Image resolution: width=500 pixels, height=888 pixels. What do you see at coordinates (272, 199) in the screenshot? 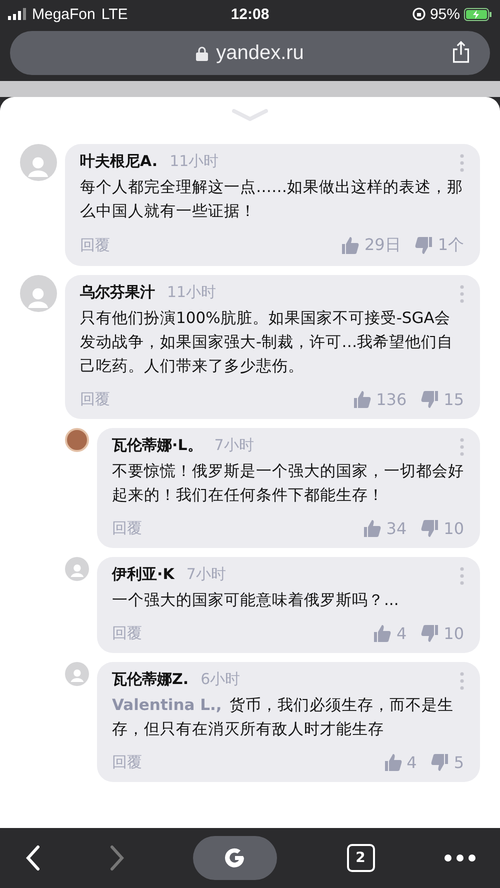
I see `comment-text: 每个人都完全理解这一点……如果做出这样的表述，那么中国人就有一些证据！` at bounding box center [272, 199].